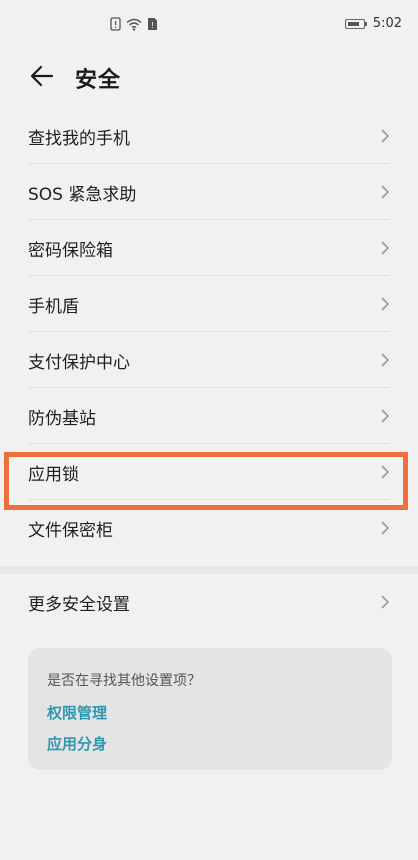 The width and height of the screenshot is (418, 860). What do you see at coordinates (209, 192) in the screenshot?
I see `list-item-sos: SOS 紧急求助` at bounding box center [209, 192].